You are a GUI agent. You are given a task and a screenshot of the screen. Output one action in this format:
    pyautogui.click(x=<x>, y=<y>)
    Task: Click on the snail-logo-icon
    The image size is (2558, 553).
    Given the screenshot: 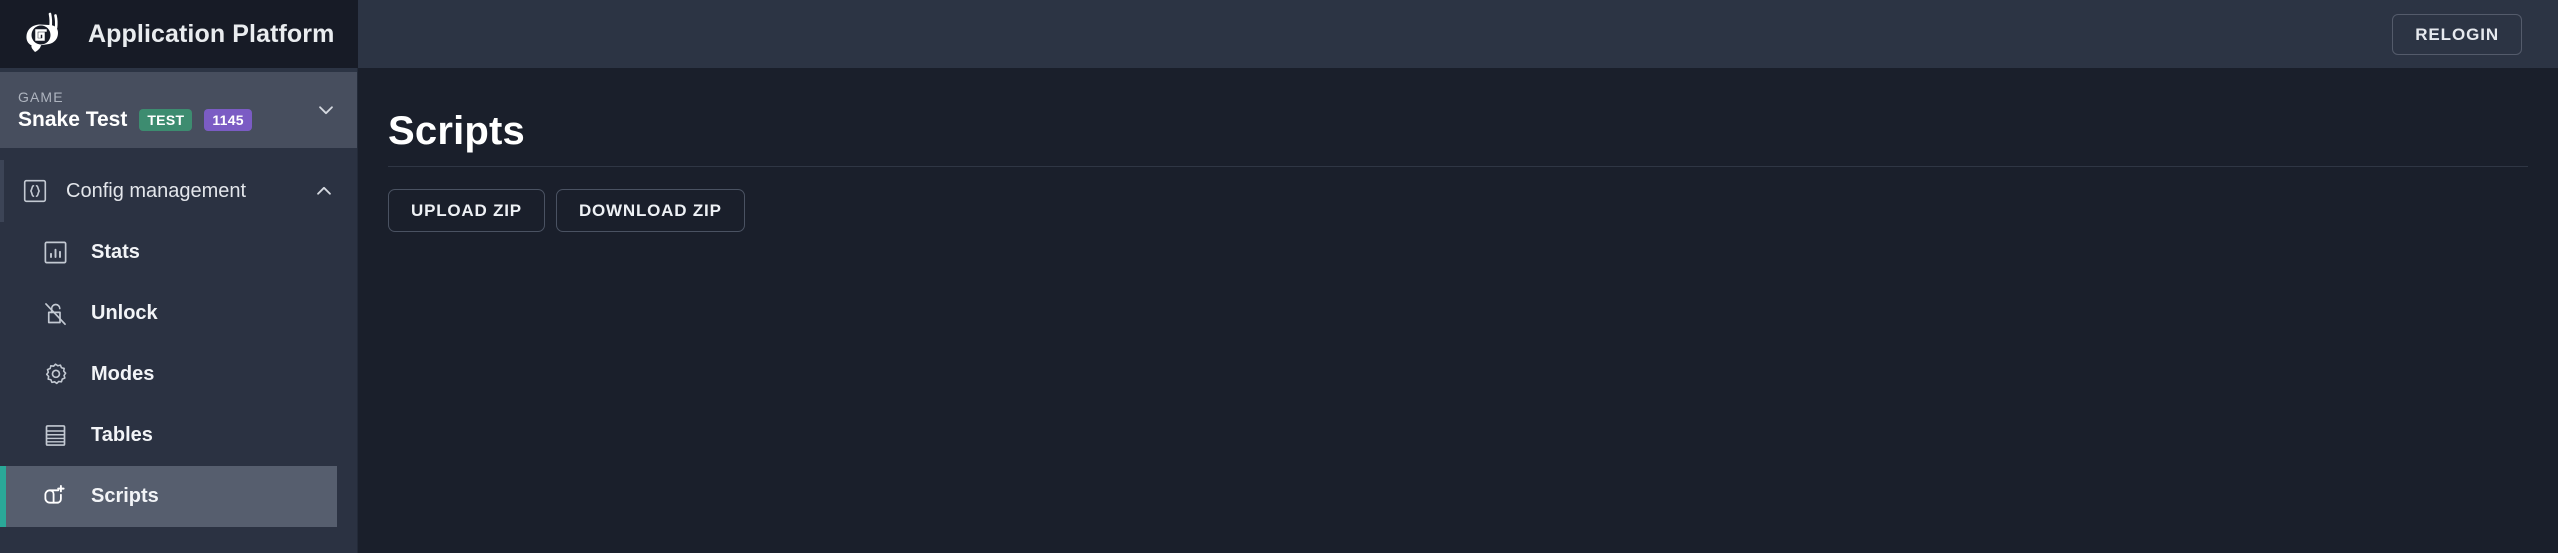 What is the action you would take?
    pyautogui.click(x=46, y=34)
    